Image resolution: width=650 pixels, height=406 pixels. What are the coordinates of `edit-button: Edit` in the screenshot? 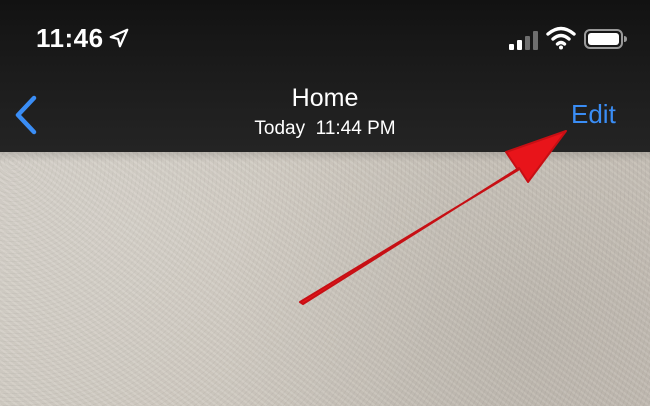 It's located at (593, 114).